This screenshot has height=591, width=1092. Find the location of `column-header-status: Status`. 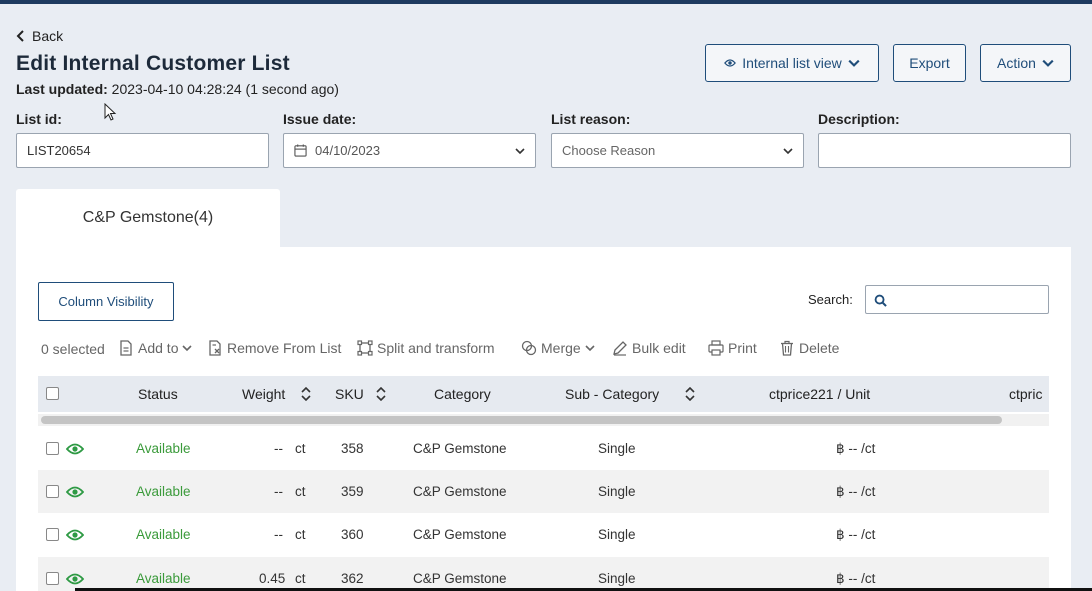

column-header-status: Status is located at coordinates (158, 394).